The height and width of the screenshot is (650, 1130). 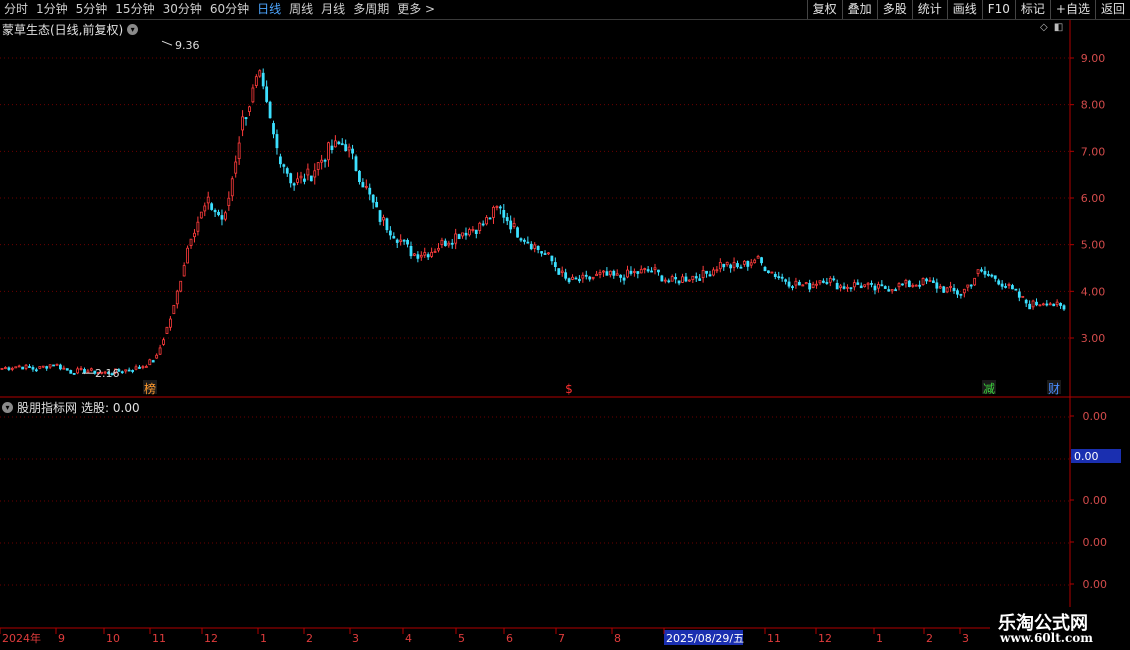 I want to click on y-tick-label: 3.00, so click(x=1093, y=338).